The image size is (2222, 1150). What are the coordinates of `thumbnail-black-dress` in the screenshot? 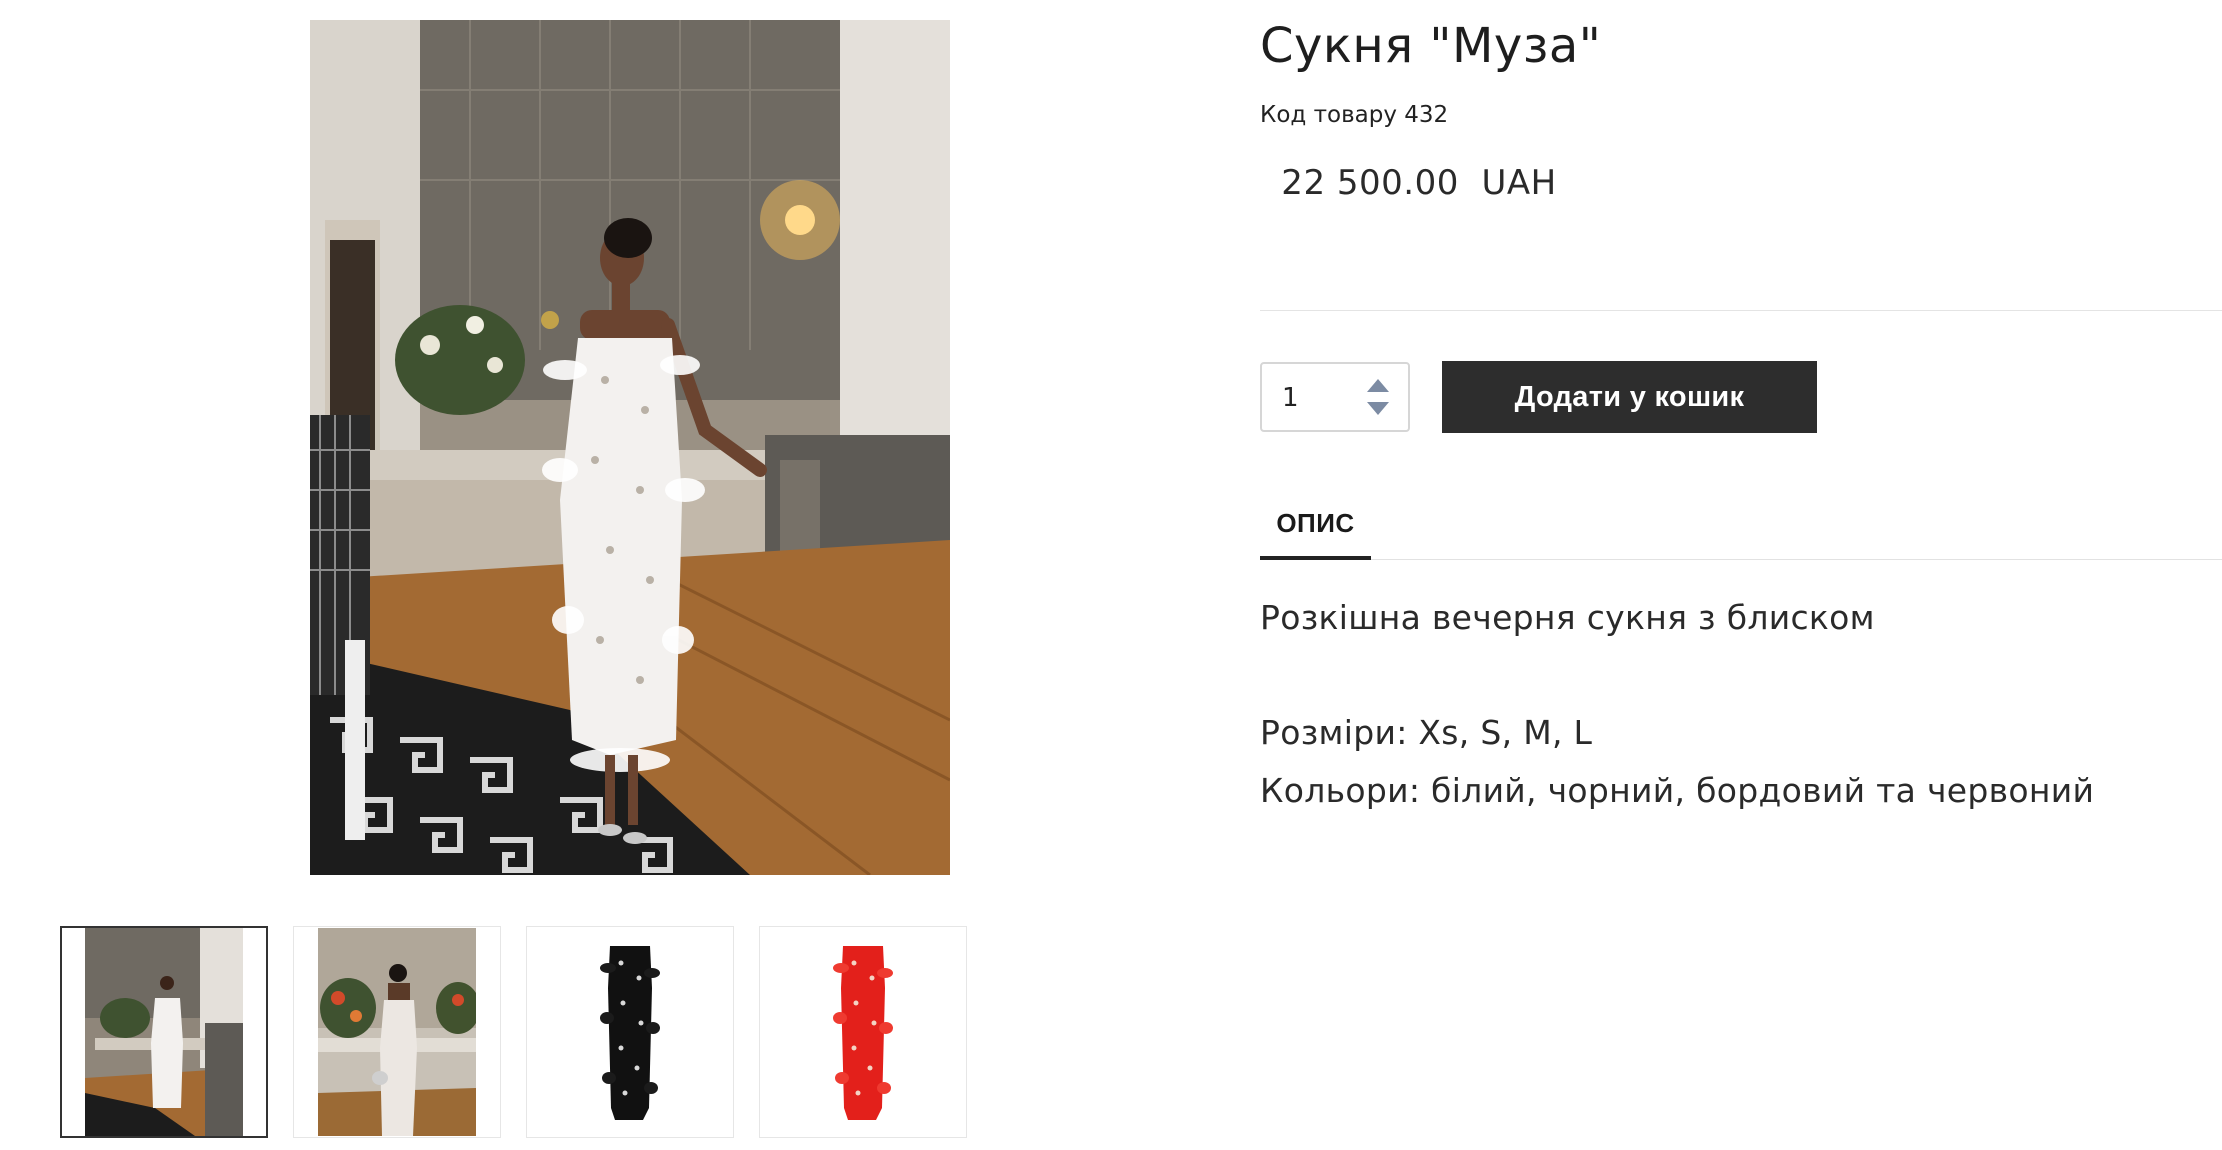 It's located at (630, 1032).